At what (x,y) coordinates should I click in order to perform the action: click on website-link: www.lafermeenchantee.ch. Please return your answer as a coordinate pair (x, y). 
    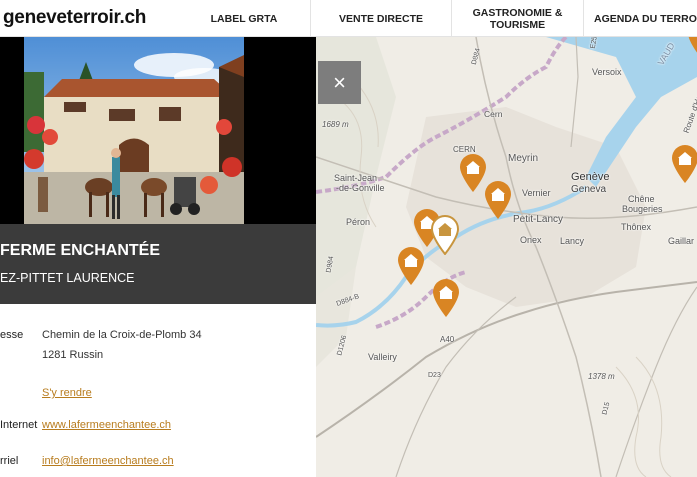
    Looking at the image, I should click on (106, 425).